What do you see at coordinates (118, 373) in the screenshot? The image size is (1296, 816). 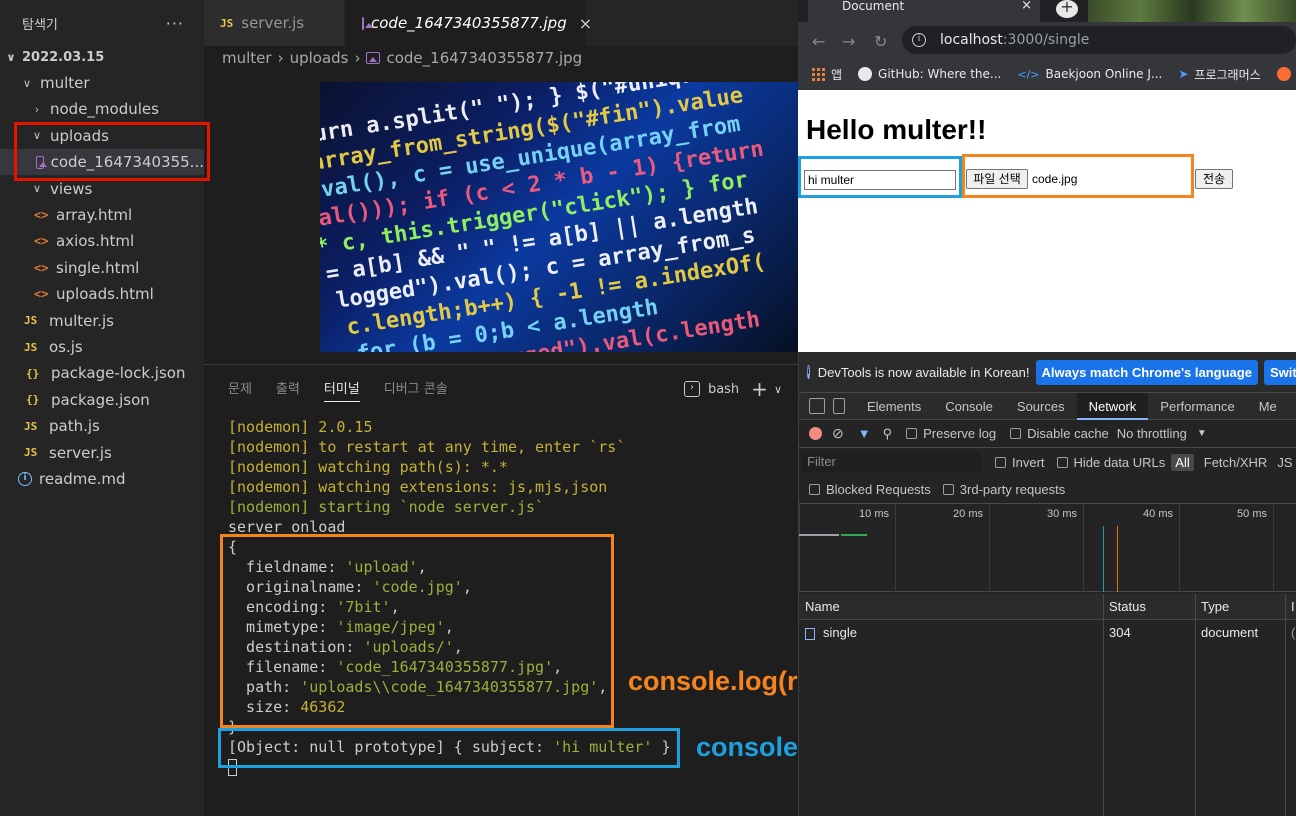 I see `tree-item-label: package-lock.json` at bounding box center [118, 373].